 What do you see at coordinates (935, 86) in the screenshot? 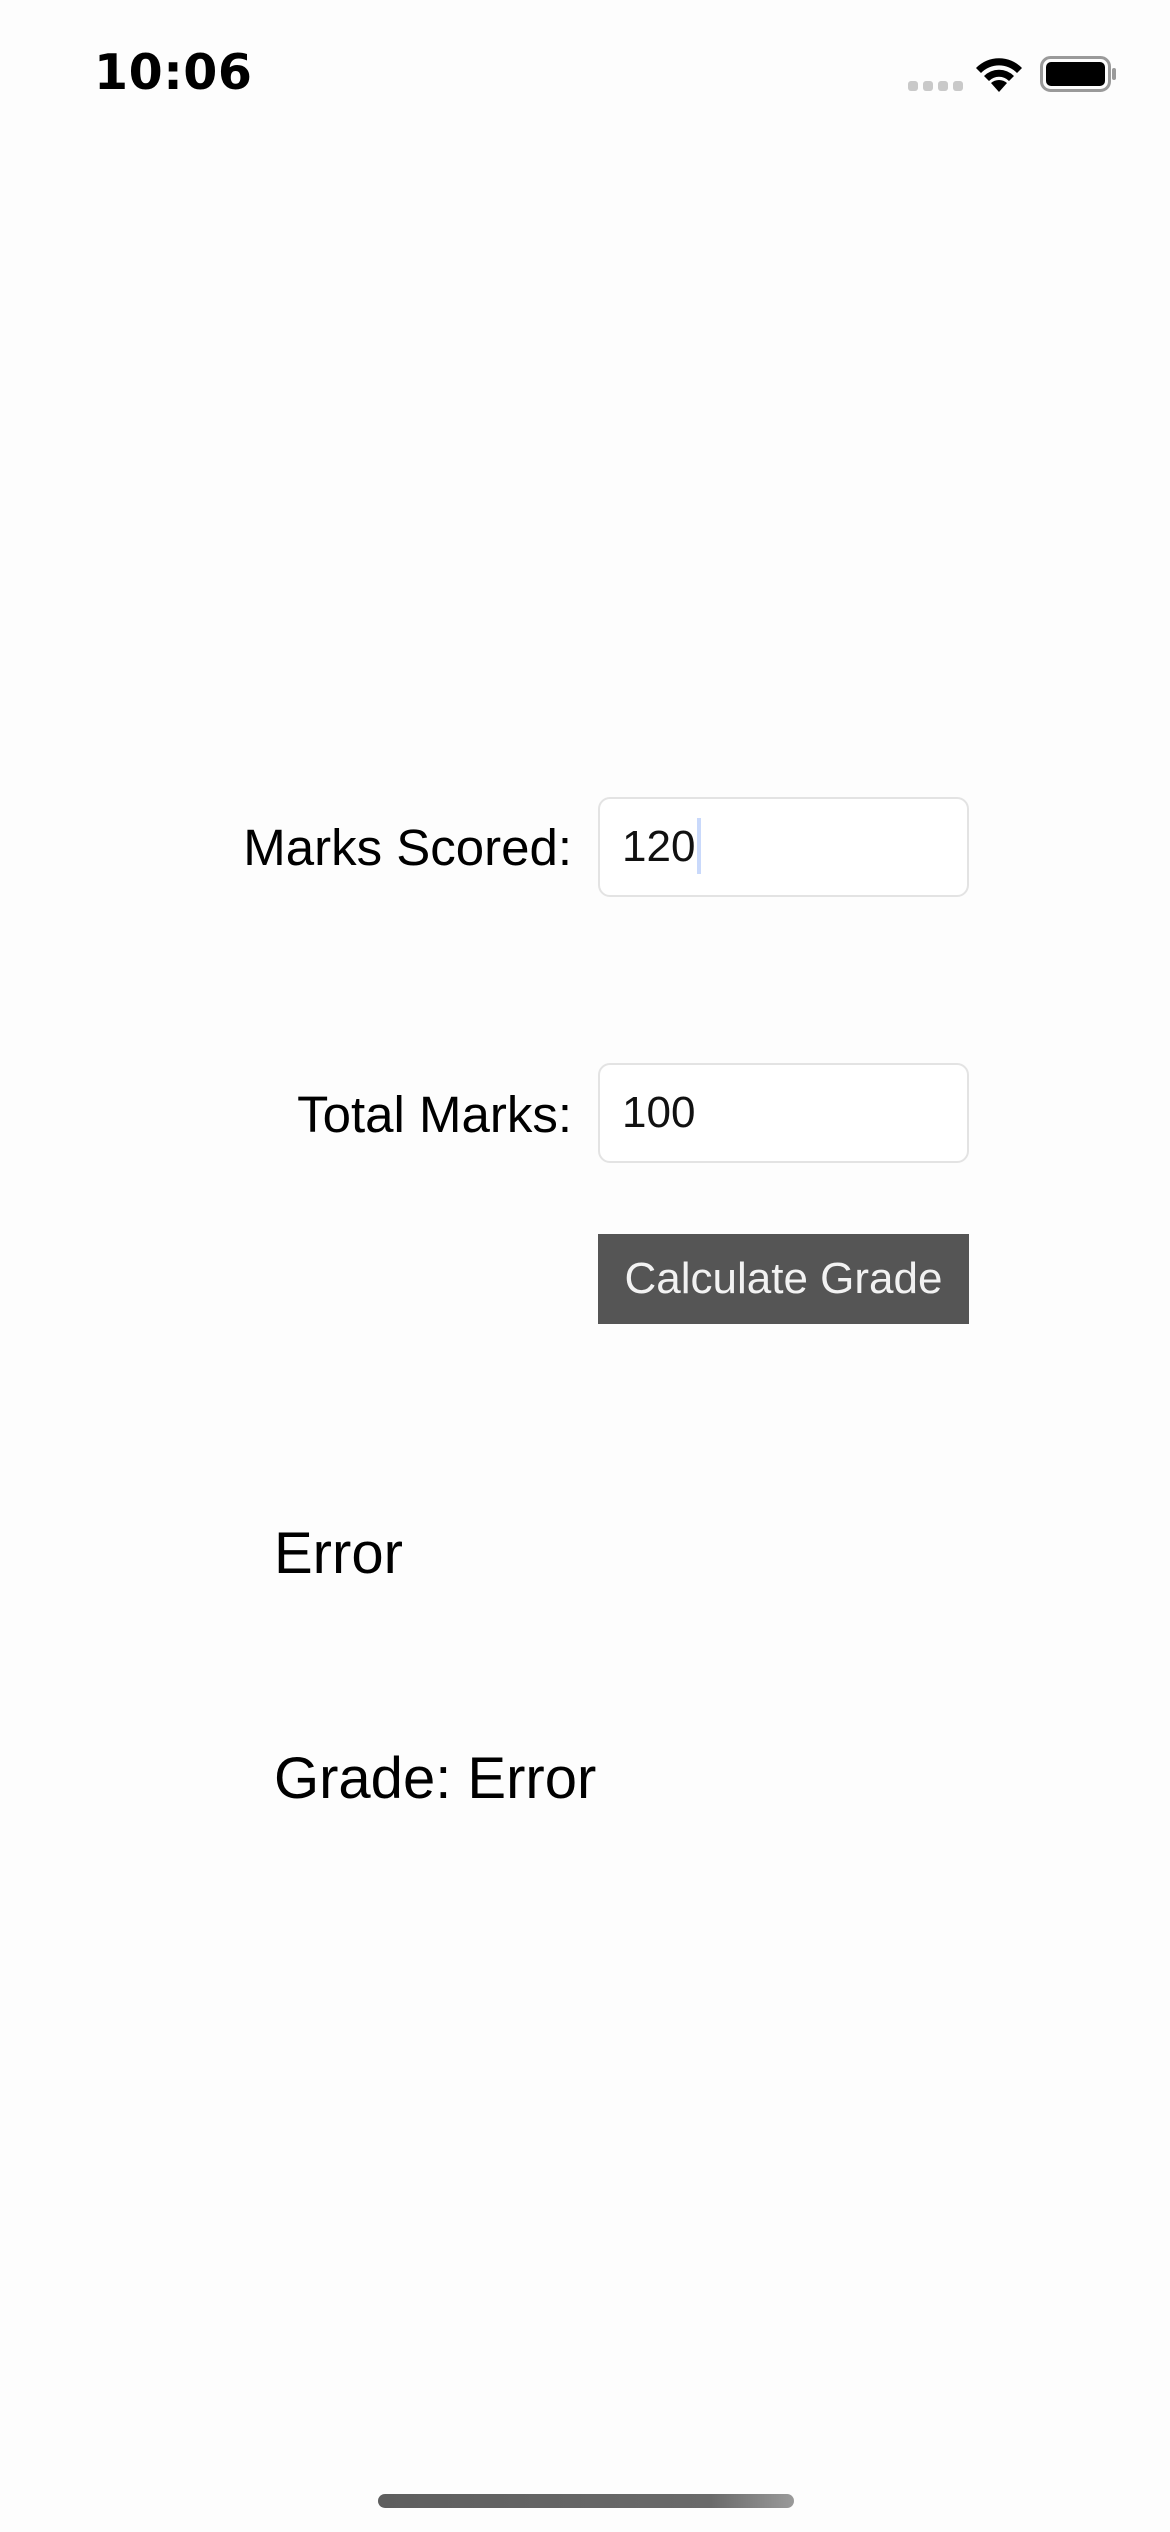
I see `signal-icon` at bounding box center [935, 86].